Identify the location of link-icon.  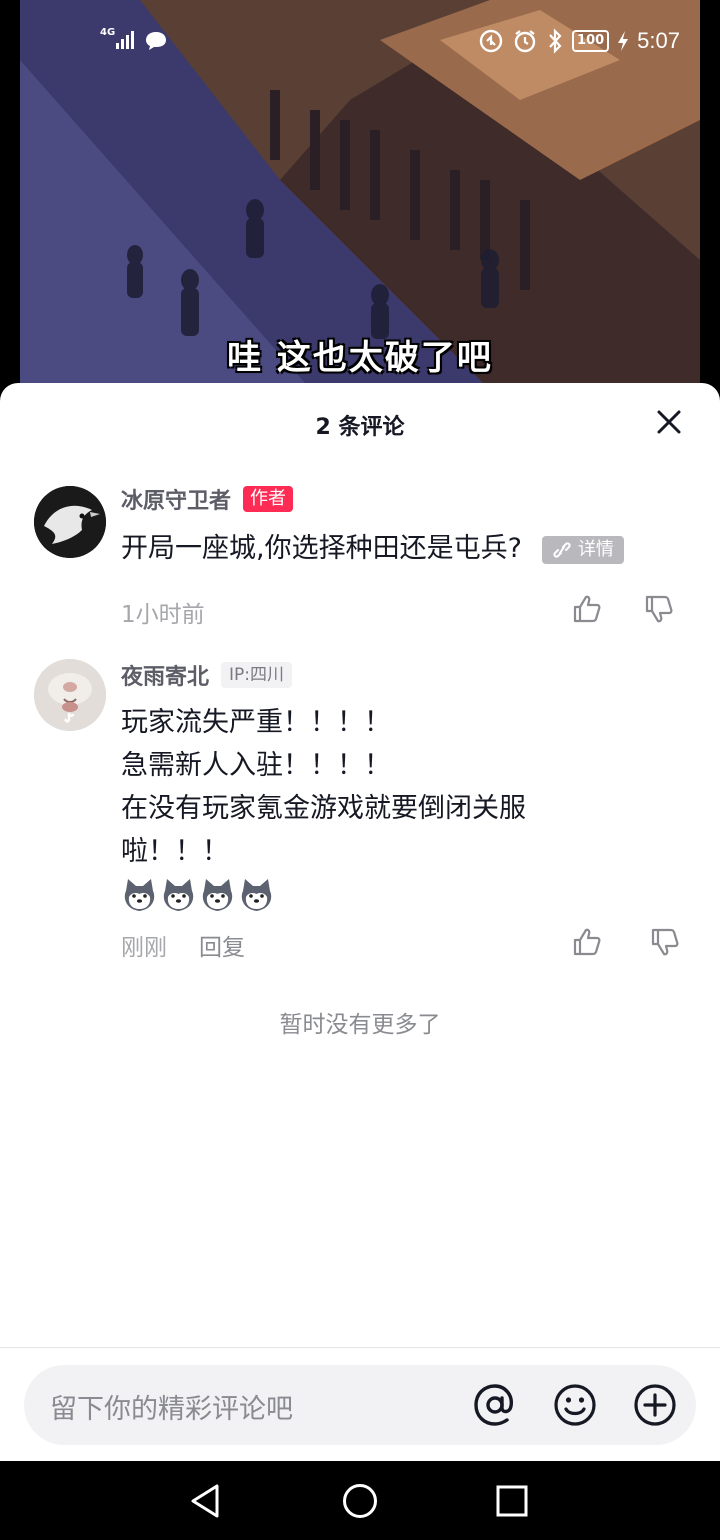
(562, 549).